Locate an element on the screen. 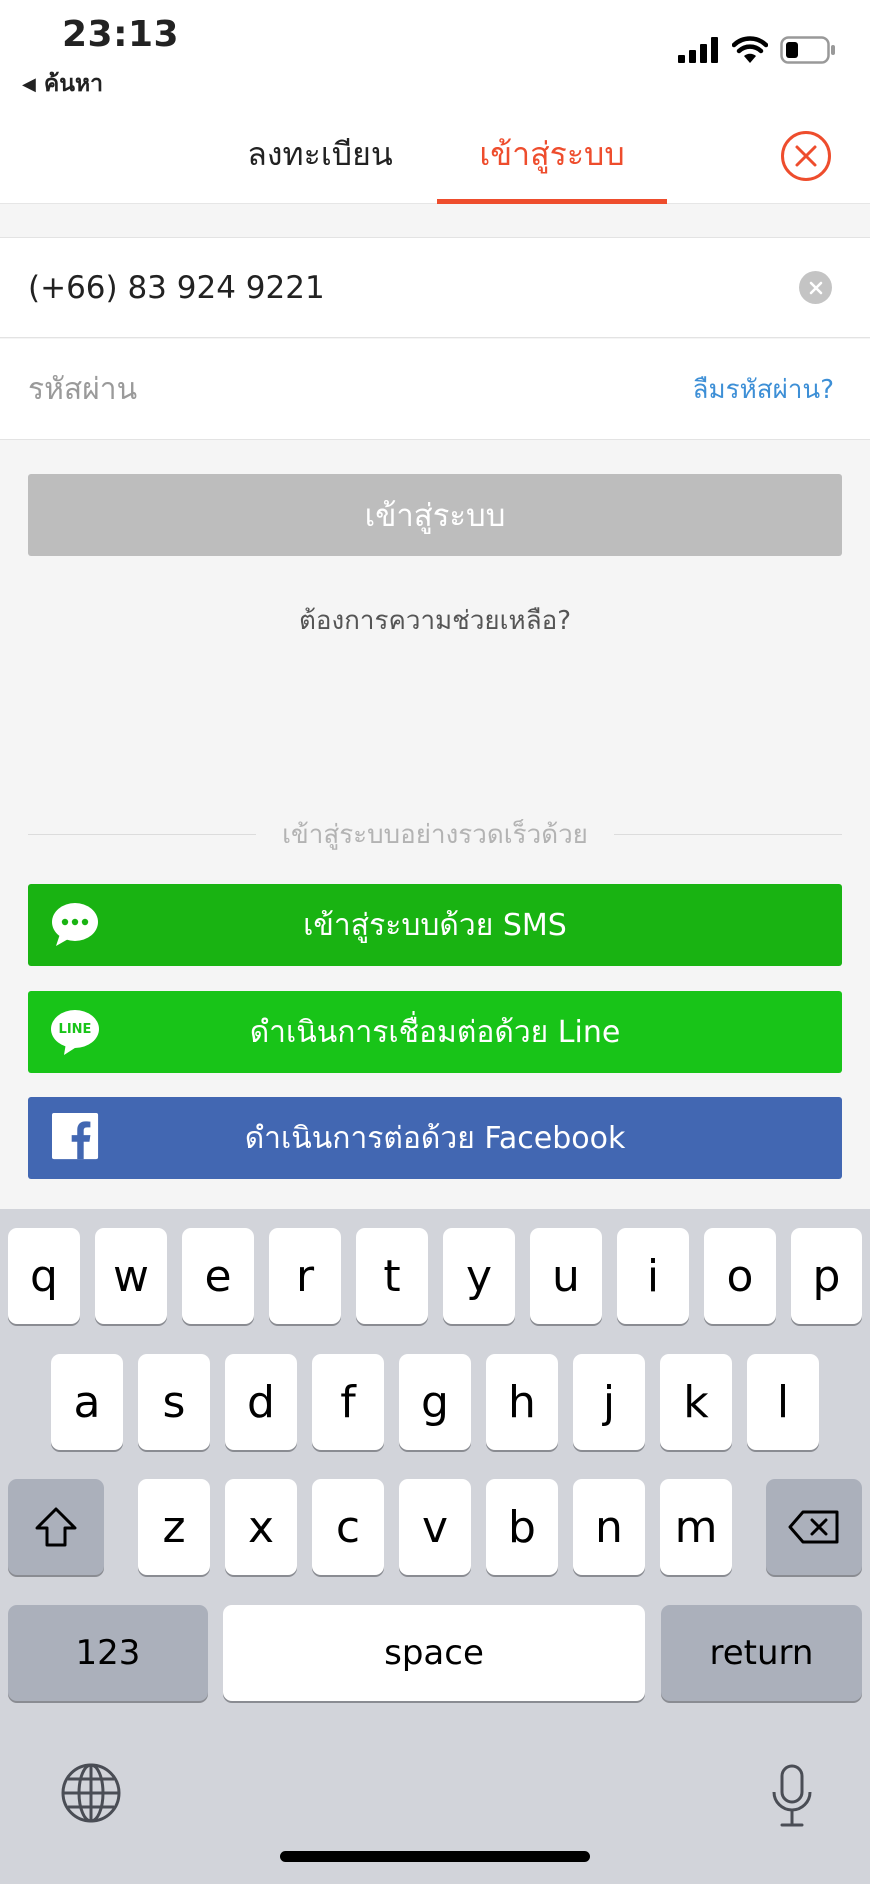 The height and width of the screenshot is (1884, 870). sms-login-label: เข้าสู่ระบบด้วย SMS is located at coordinates (435, 925).